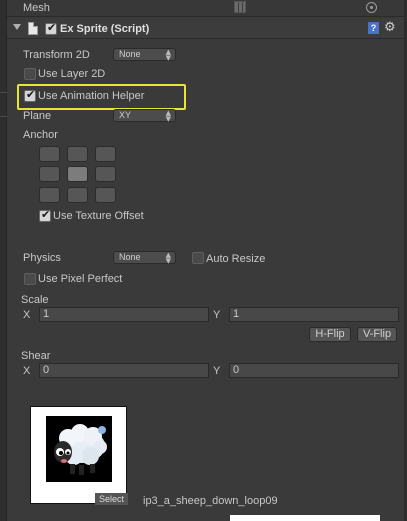 The width and height of the screenshot is (407, 521). Describe the element at coordinates (105, 195) in the screenshot. I see `anchor-bottom-right` at that location.